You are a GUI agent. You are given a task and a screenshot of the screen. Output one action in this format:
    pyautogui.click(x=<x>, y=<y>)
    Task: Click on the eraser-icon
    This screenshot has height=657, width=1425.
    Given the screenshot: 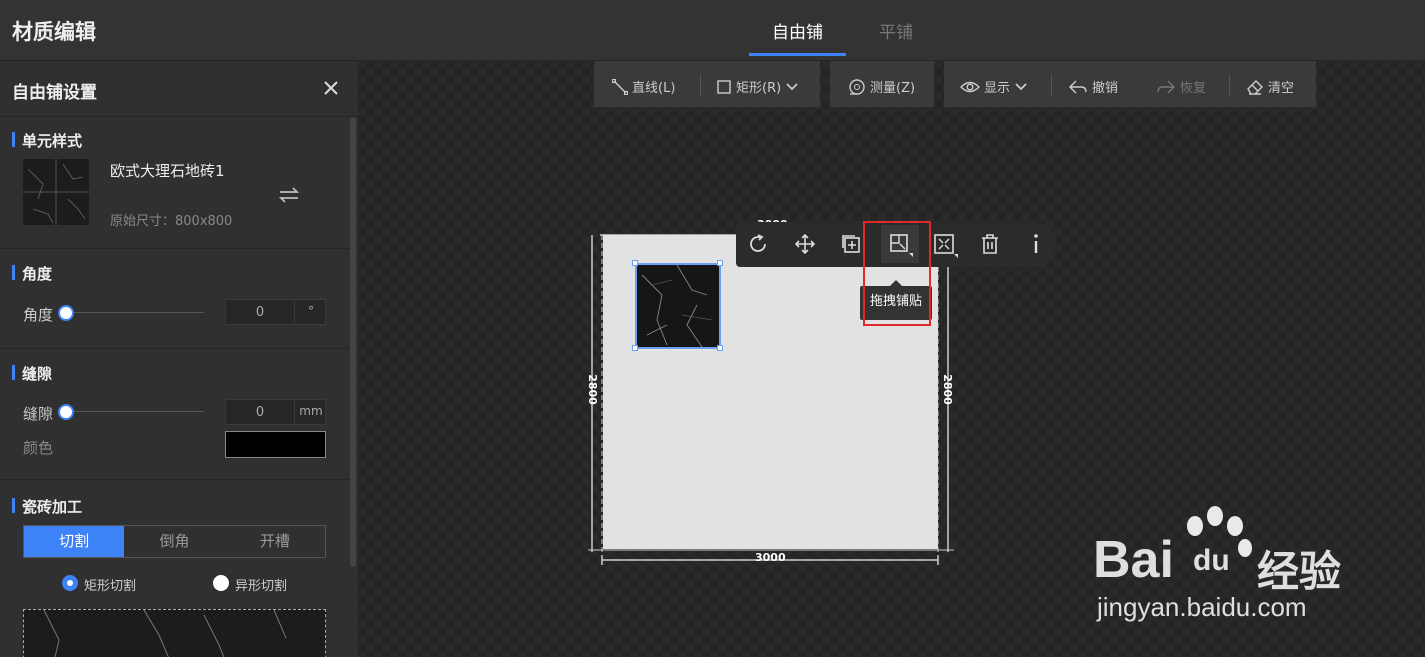 What is the action you would take?
    pyautogui.click(x=1255, y=87)
    